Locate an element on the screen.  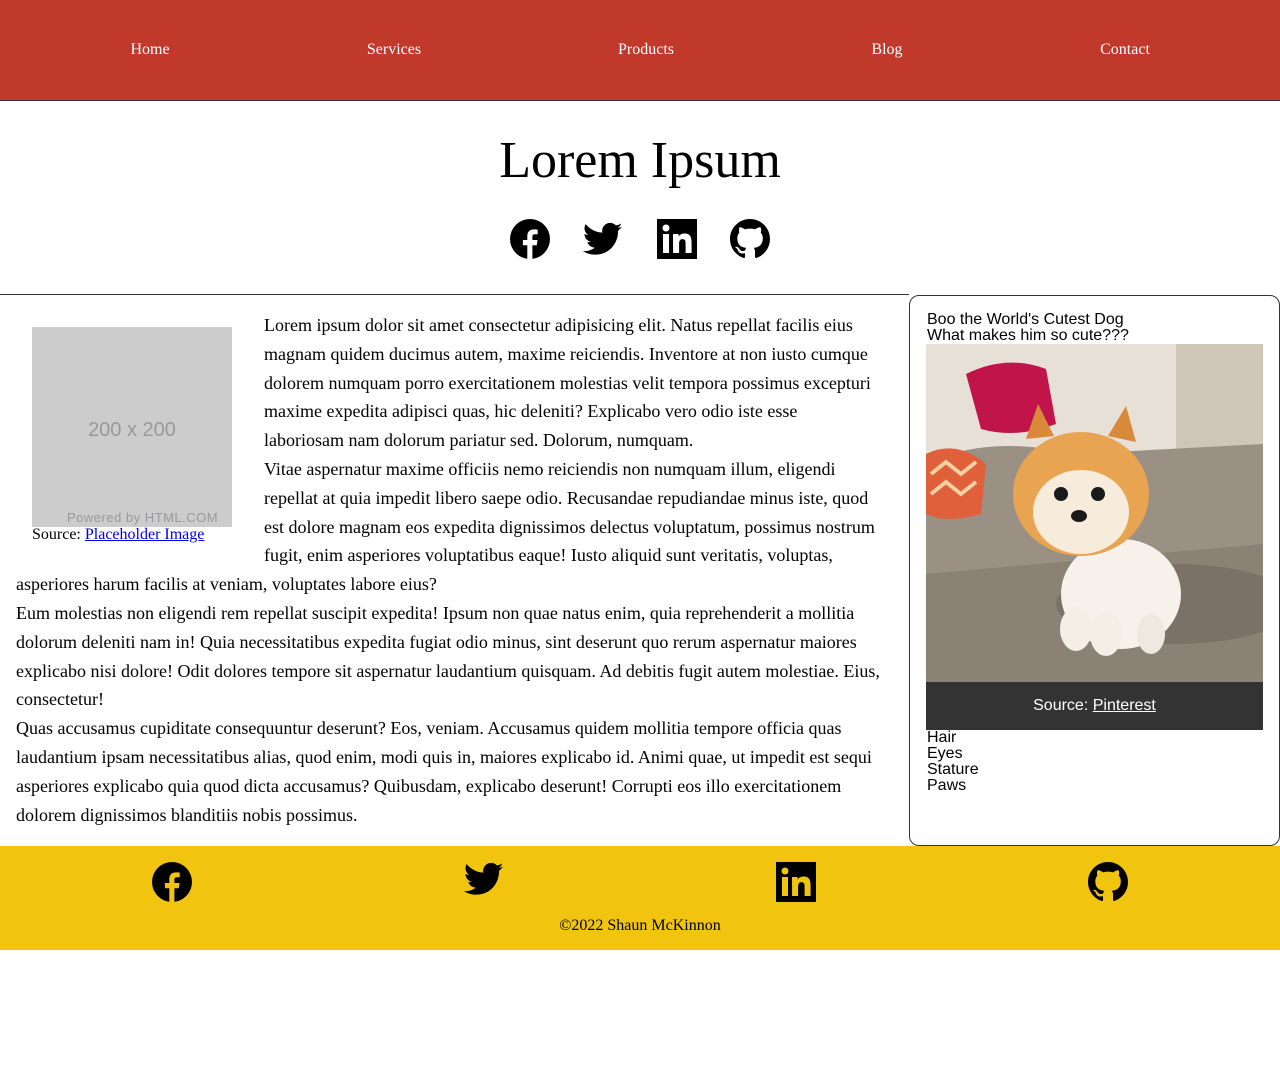
page-title: Lorem Ipsum is located at coordinates (640, 160).